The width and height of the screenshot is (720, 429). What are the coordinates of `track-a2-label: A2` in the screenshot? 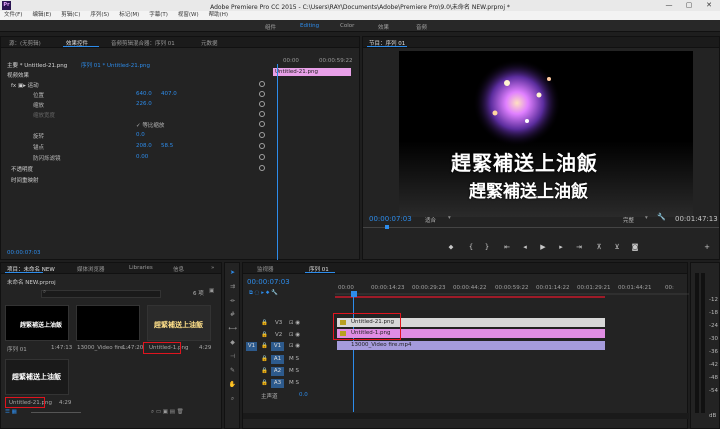 It's located at (277, 371).